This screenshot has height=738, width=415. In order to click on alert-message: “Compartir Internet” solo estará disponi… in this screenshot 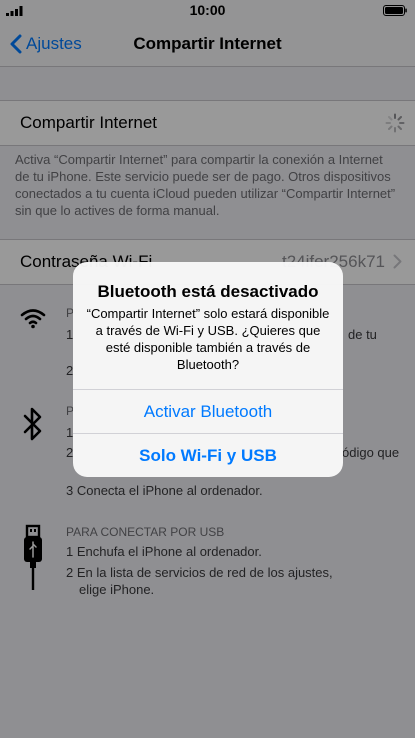, I will do `click(208, 339)`.